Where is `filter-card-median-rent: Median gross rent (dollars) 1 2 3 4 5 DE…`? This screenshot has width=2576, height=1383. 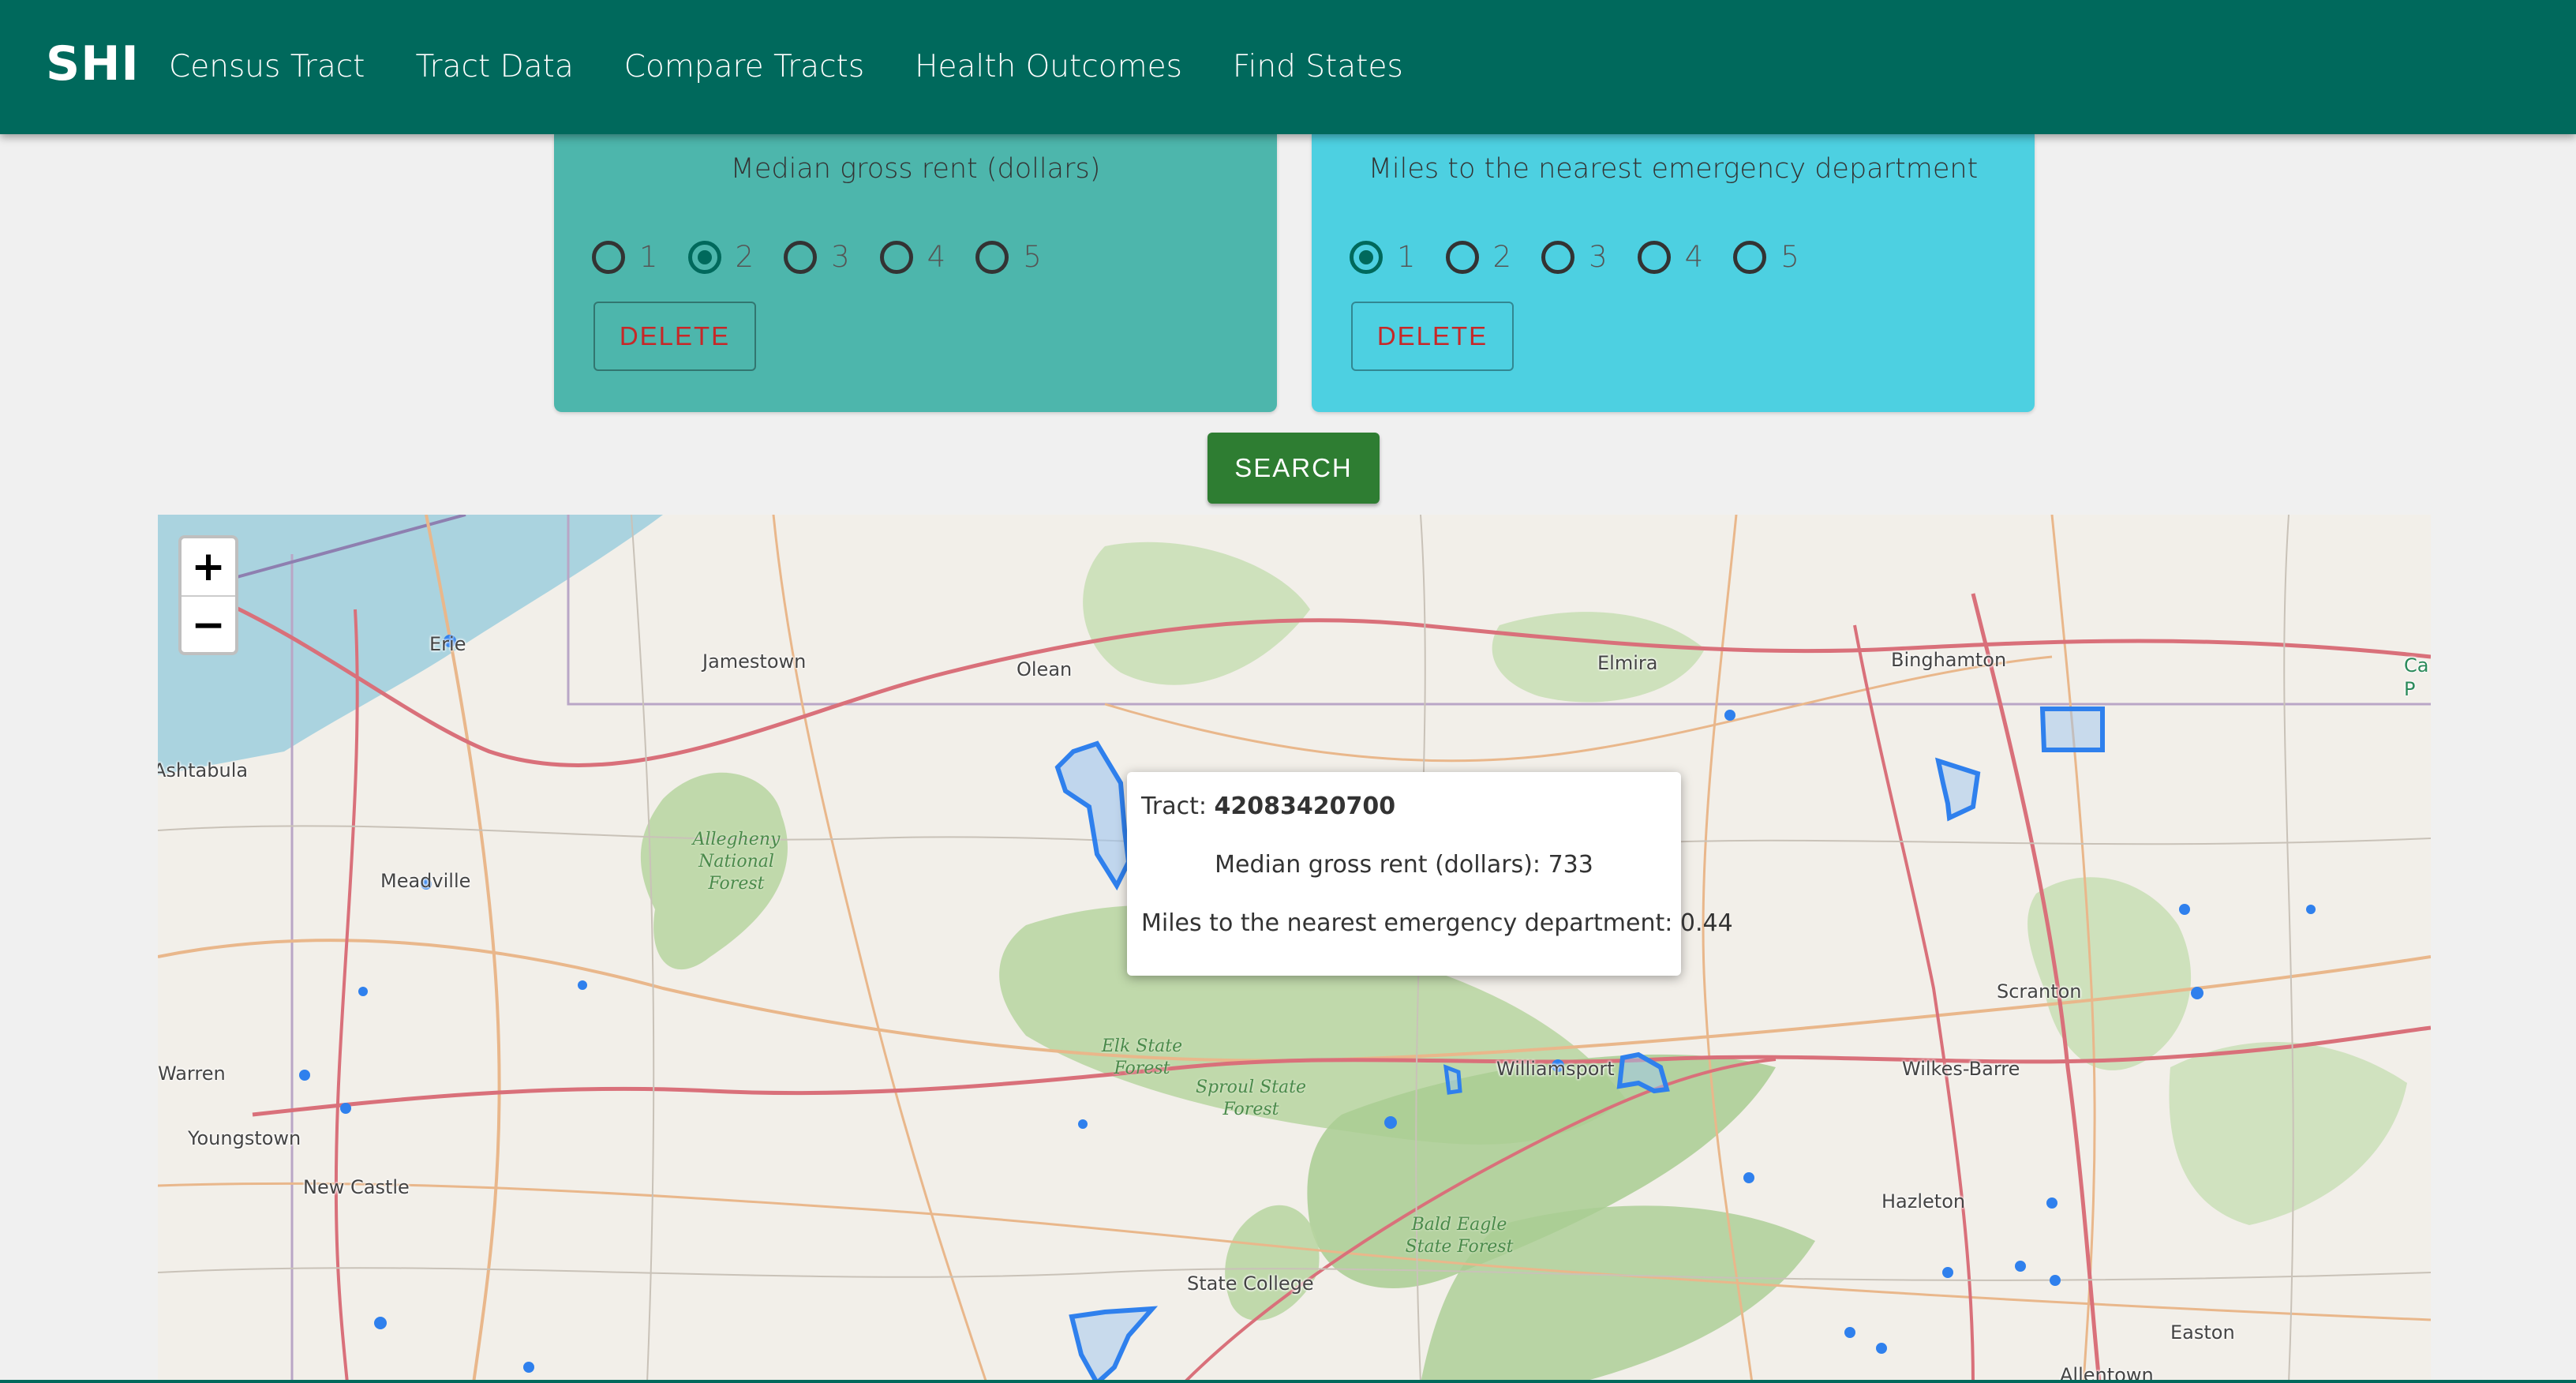
filter-card-median-rent: Median gross rent (dollars) 1 2 3 4 5 DE… is located at coordinates (915, 273).